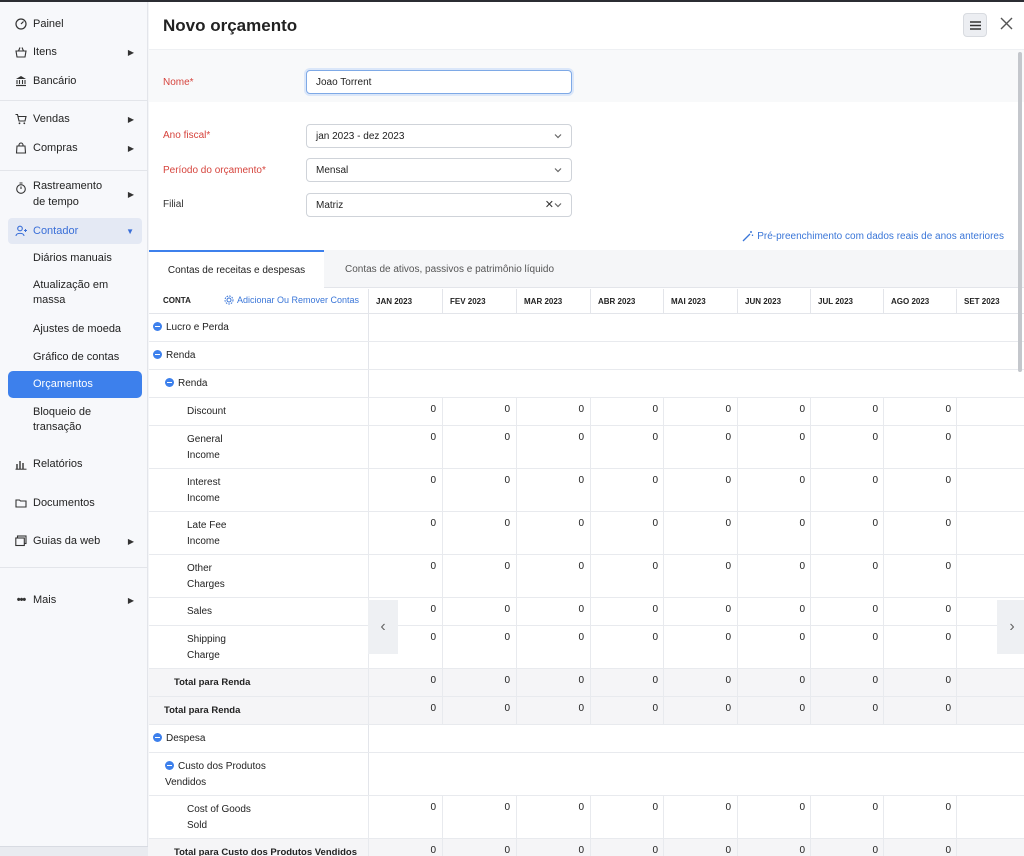 This screenshot has width=1024, height=856. Describe the element at coordinates (383, 627) in the screenshot. I see `scroll-left-button: ‹` at that location.